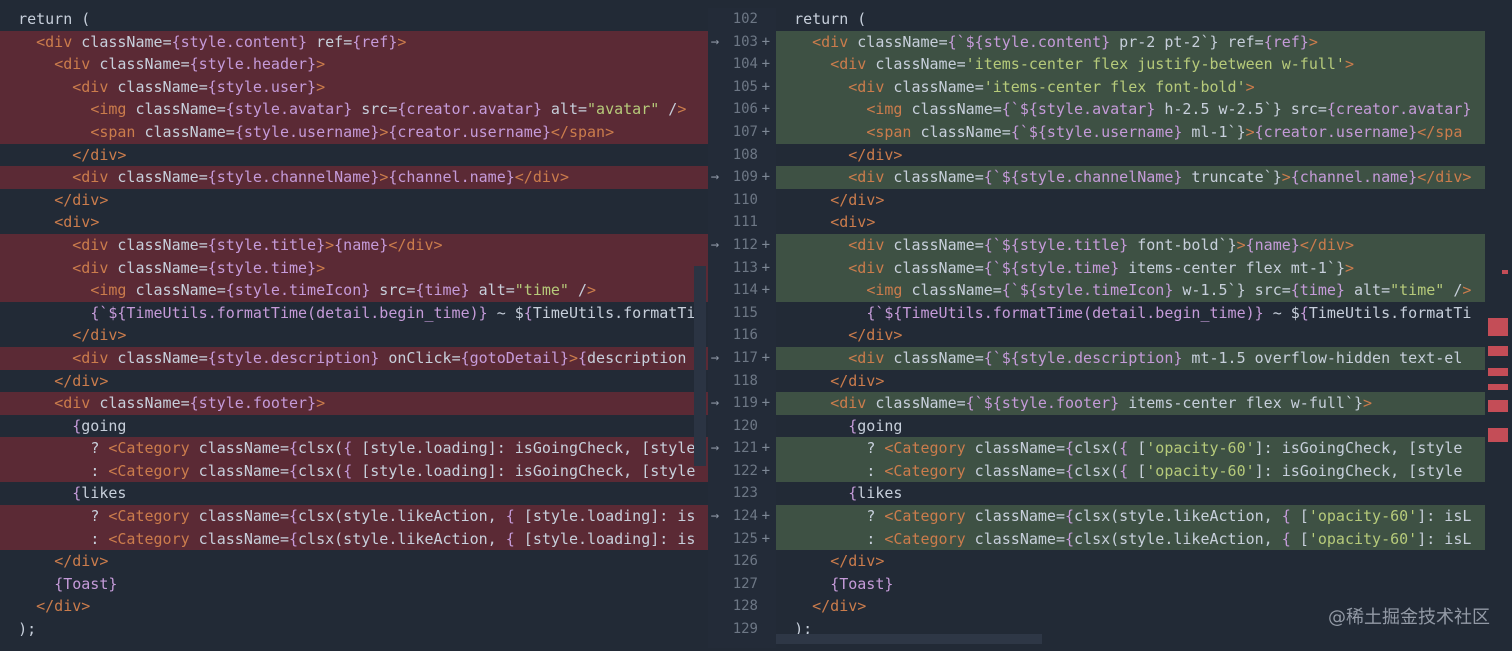 The width and height of the screenshot is (1512, 651). I want to click on watermark: @稀土掘金技术社区, so click(1409, 617).